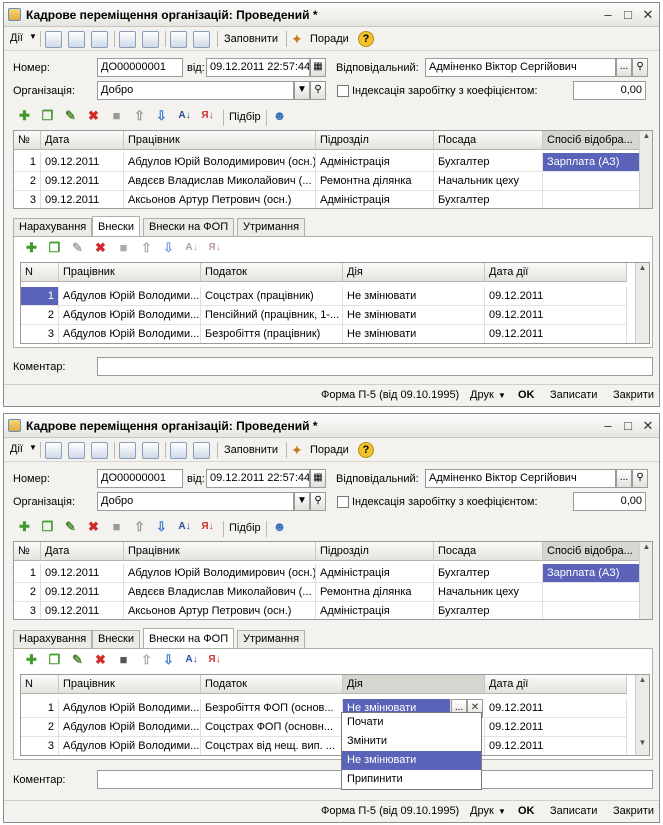 The image size is (663, 825). What do you see at coordinates (82, 140) in the screenshot?
I see `column-header: Дата` at bounding box center [82, 140].